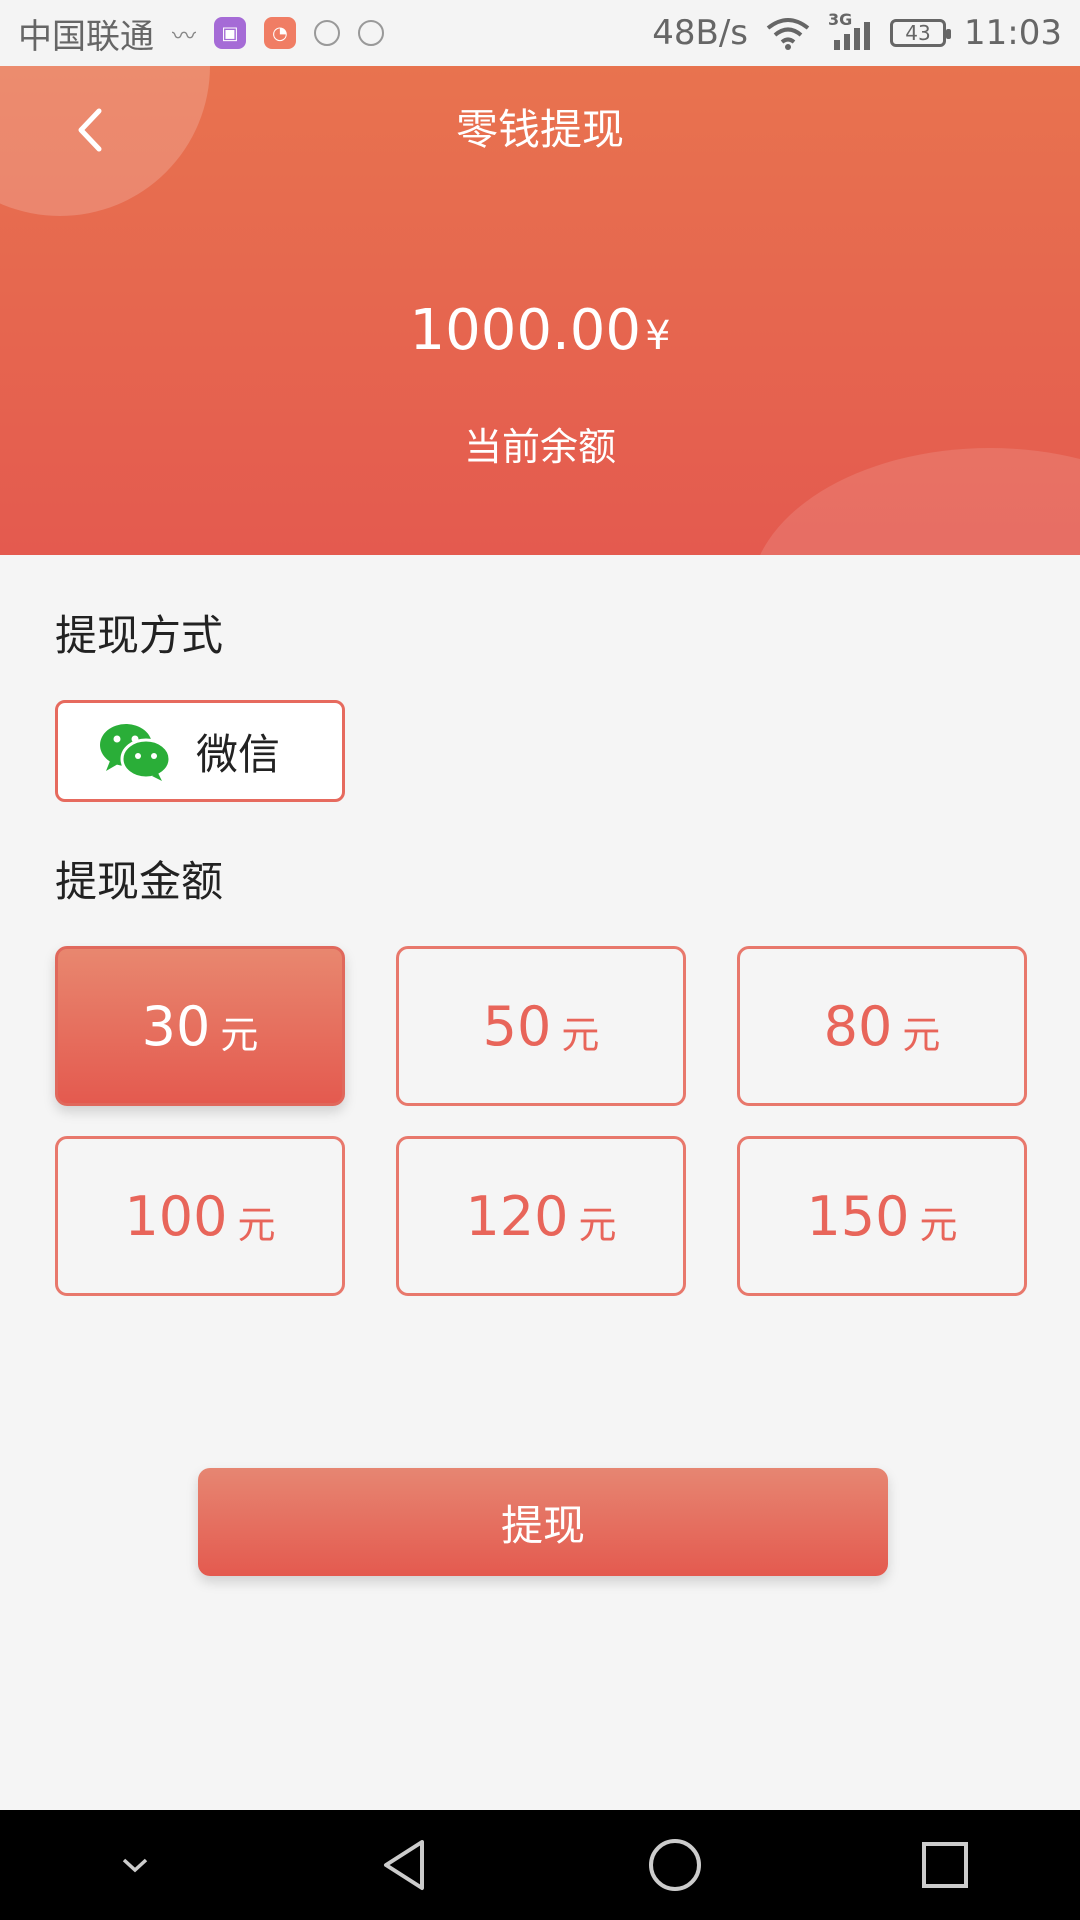 The width and height of the screenshot is (1080, 1920). Describe the element at coordinates (517, 1216) in the screenshot. I see `amount-value: 120` at that location.